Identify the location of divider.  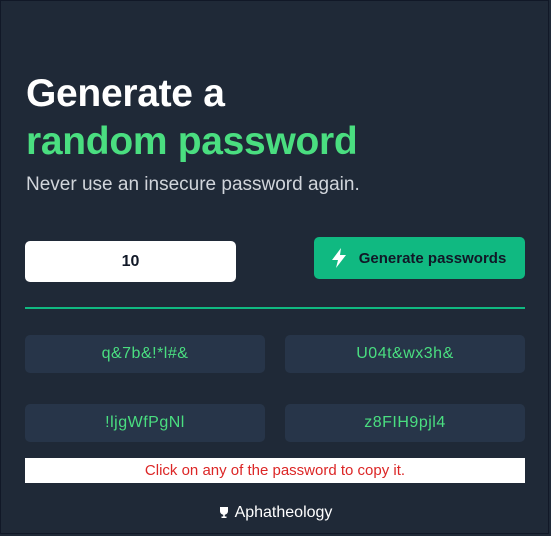
(275, 308).